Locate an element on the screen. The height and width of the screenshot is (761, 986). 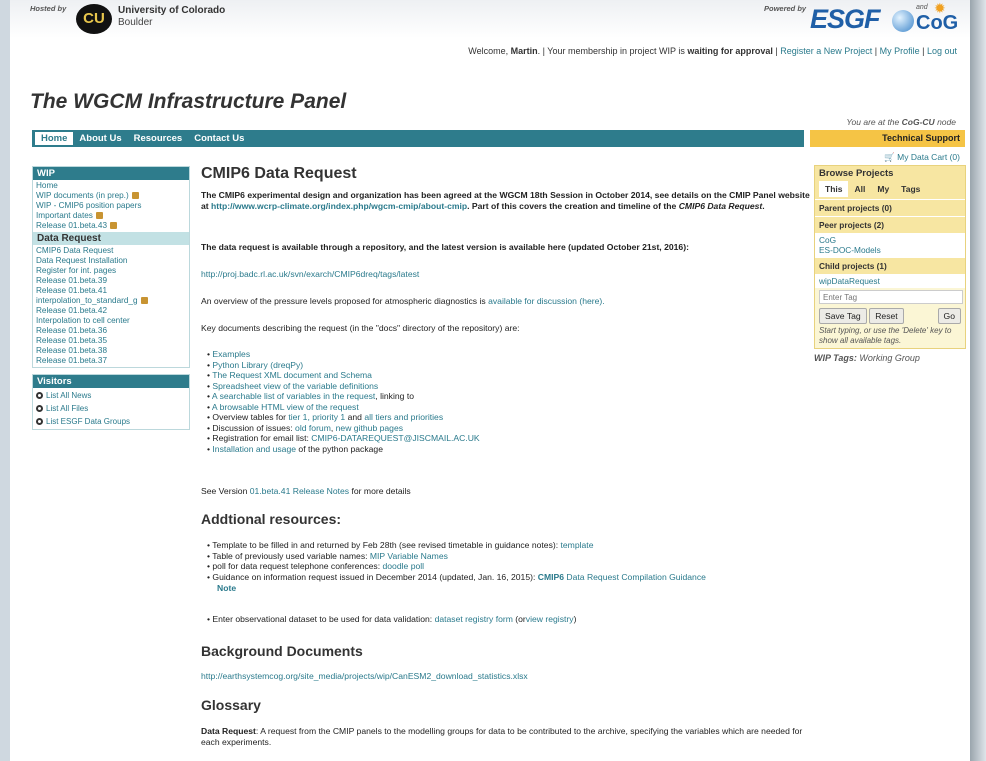
resource-link: template is located at coordinates (577, 545).